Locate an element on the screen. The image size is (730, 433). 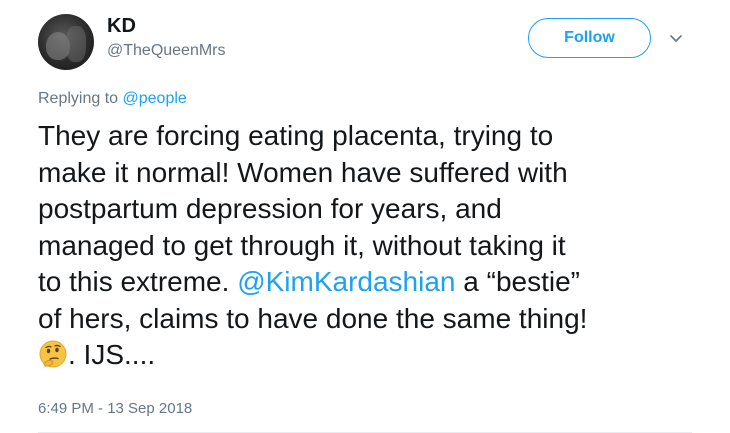
replying-to-label: Replying to is located at coordinates (80, 98).